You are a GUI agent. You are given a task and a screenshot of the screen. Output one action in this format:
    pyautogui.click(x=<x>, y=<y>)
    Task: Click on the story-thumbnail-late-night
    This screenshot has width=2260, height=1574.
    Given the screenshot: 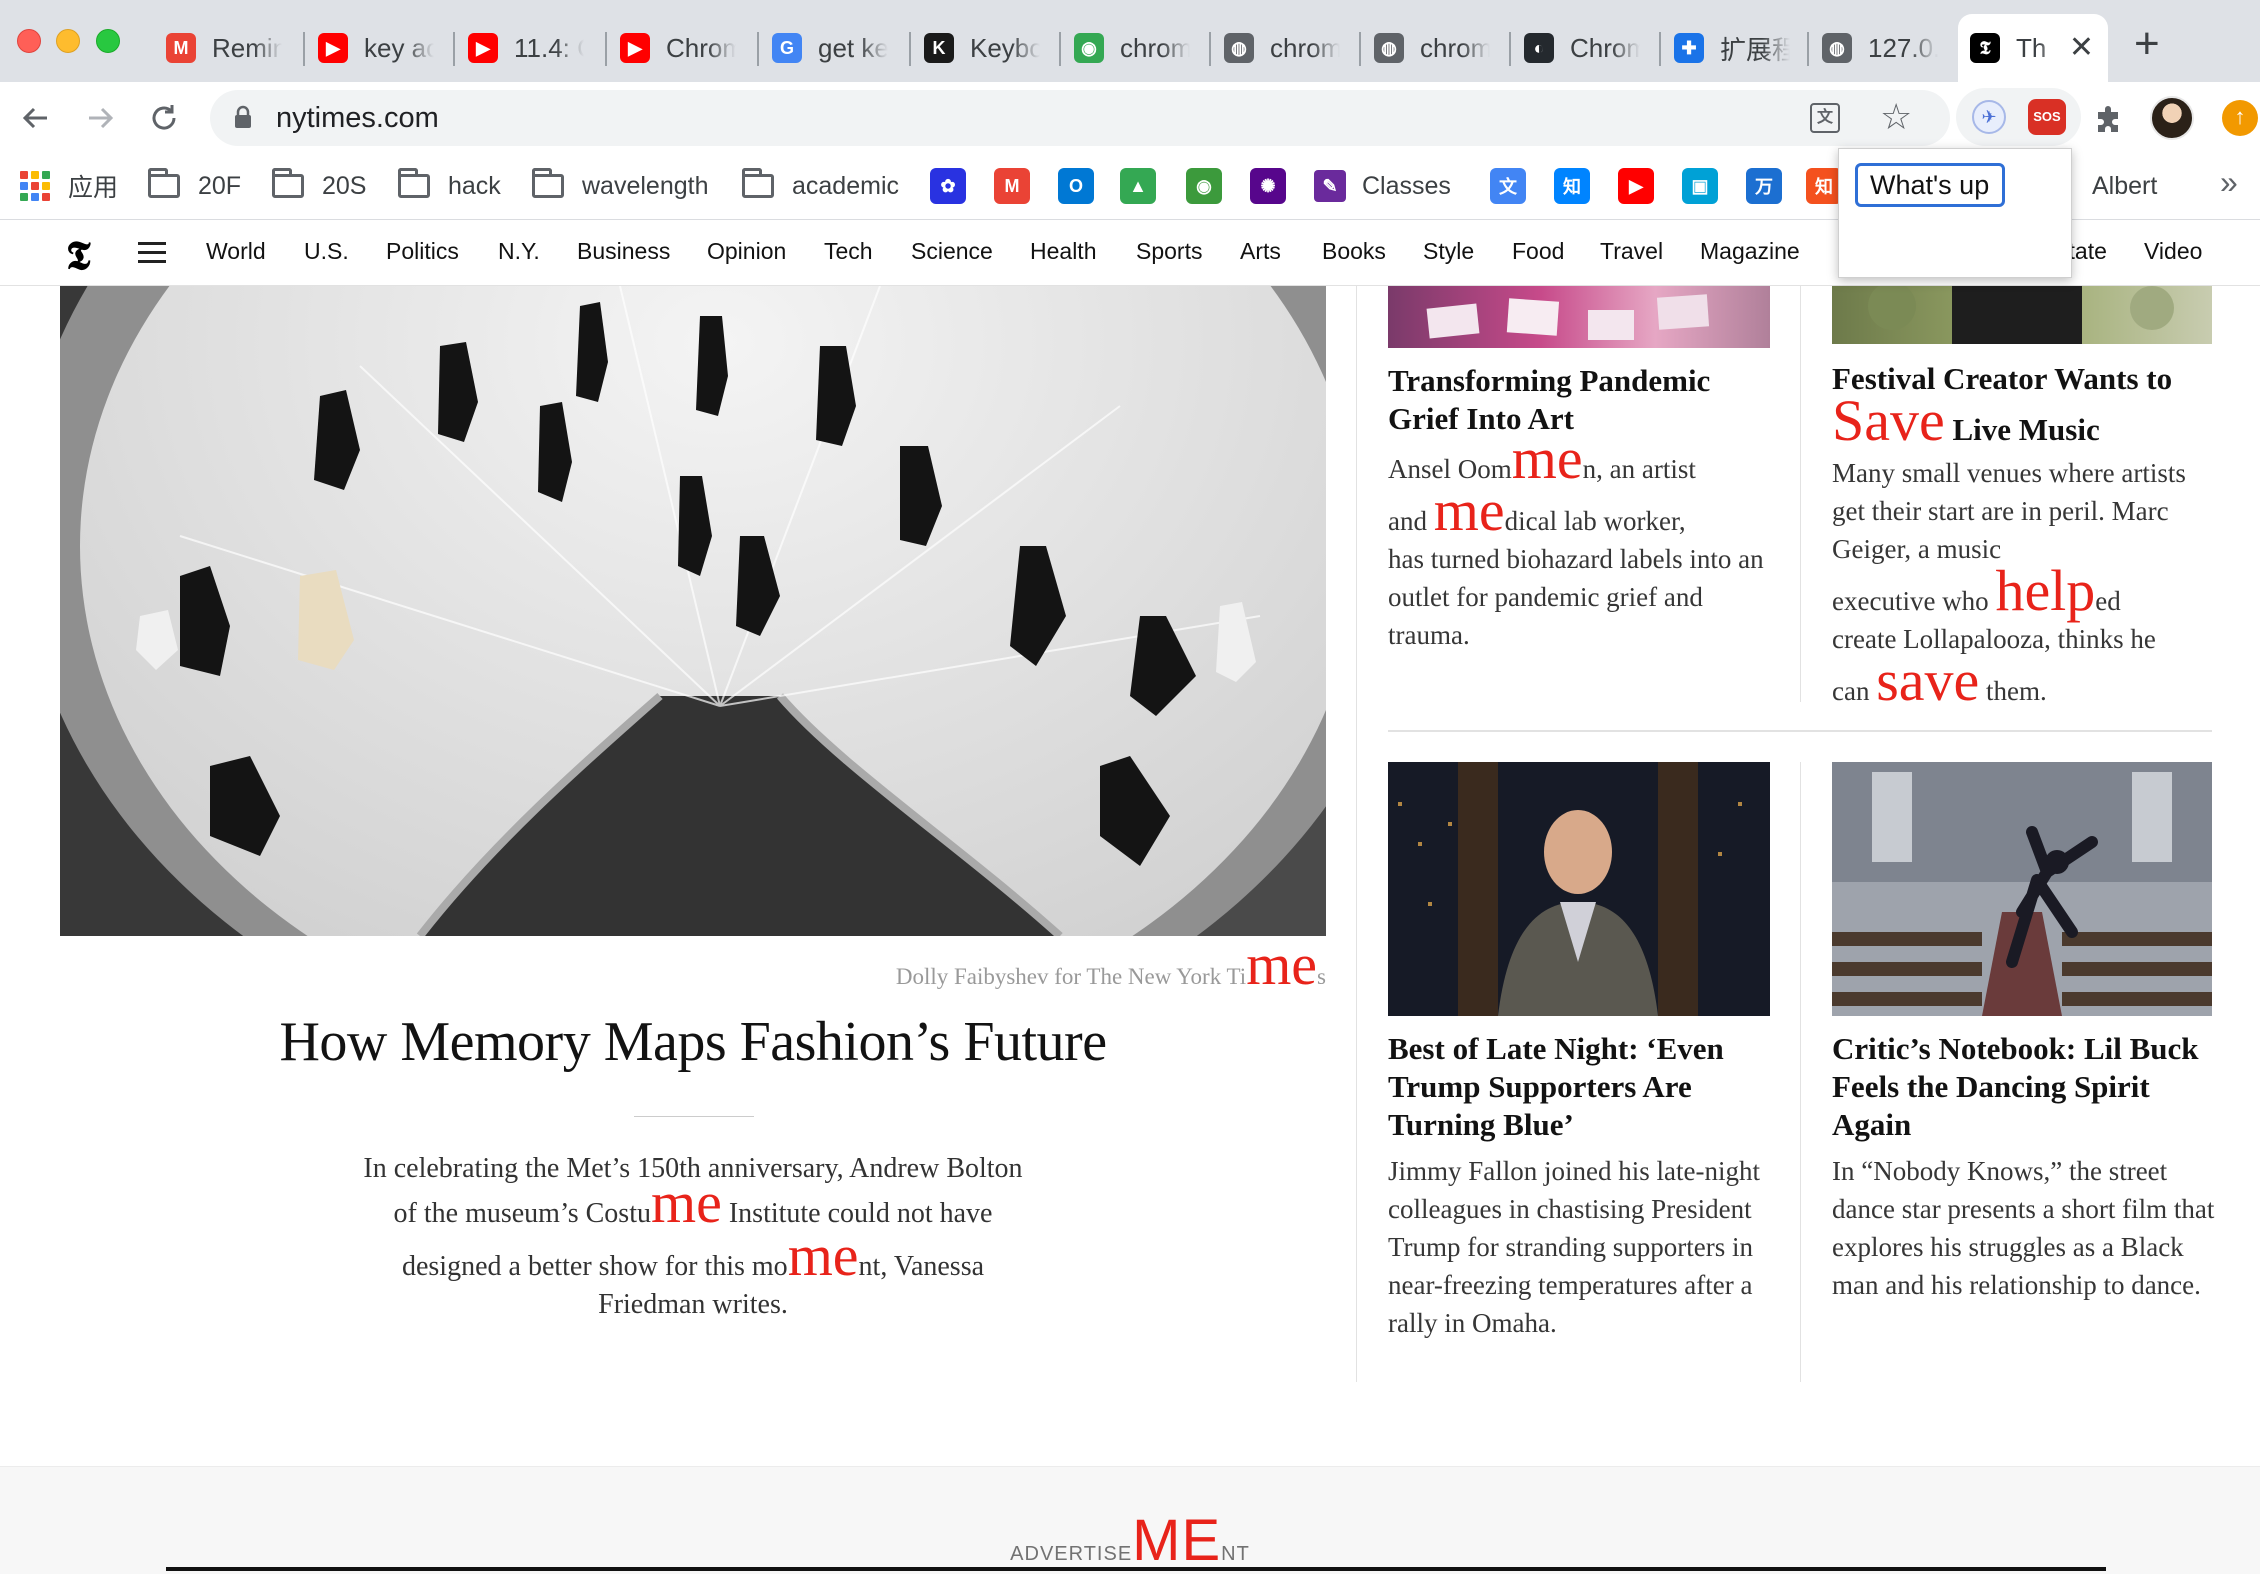 What is the action you would take?
    pyautogui.click(x=1579, y=889)
    